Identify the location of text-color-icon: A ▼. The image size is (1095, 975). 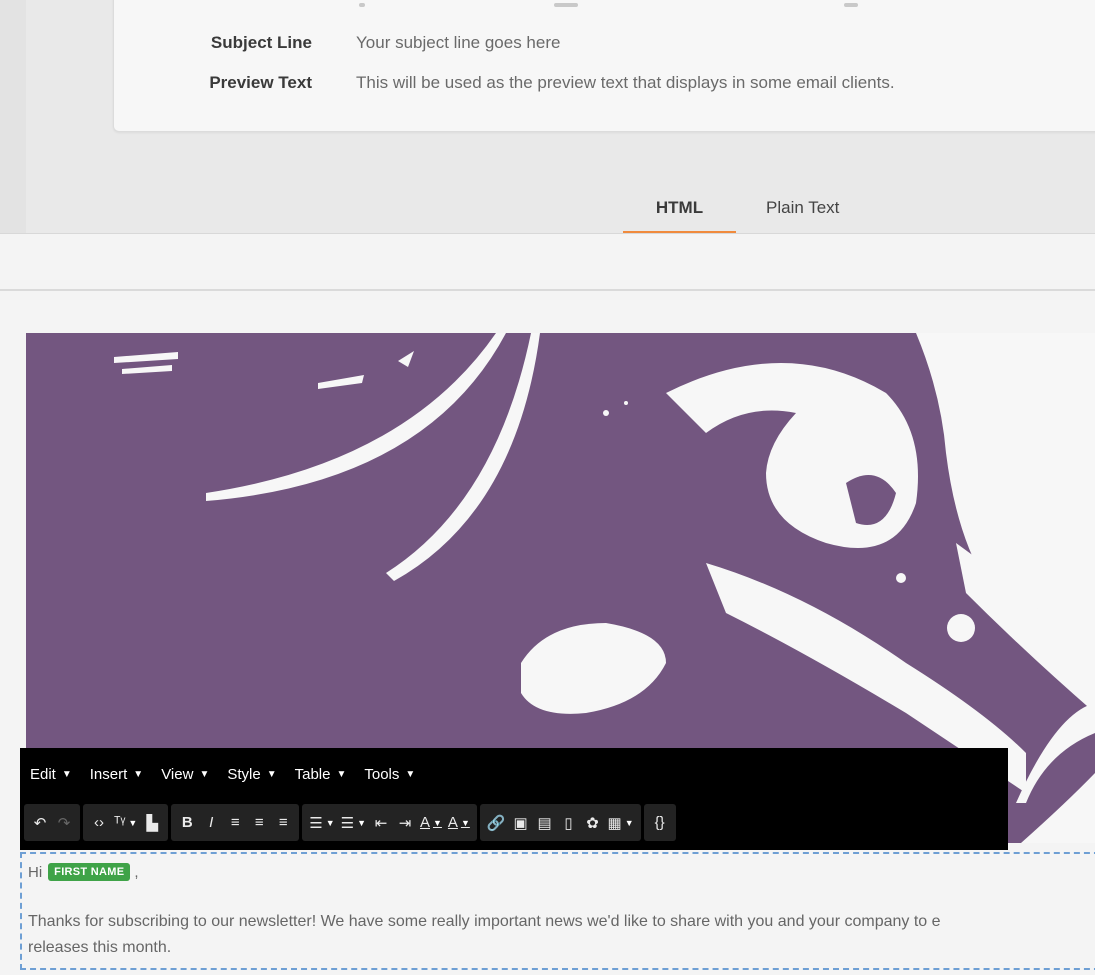
(431, 822).